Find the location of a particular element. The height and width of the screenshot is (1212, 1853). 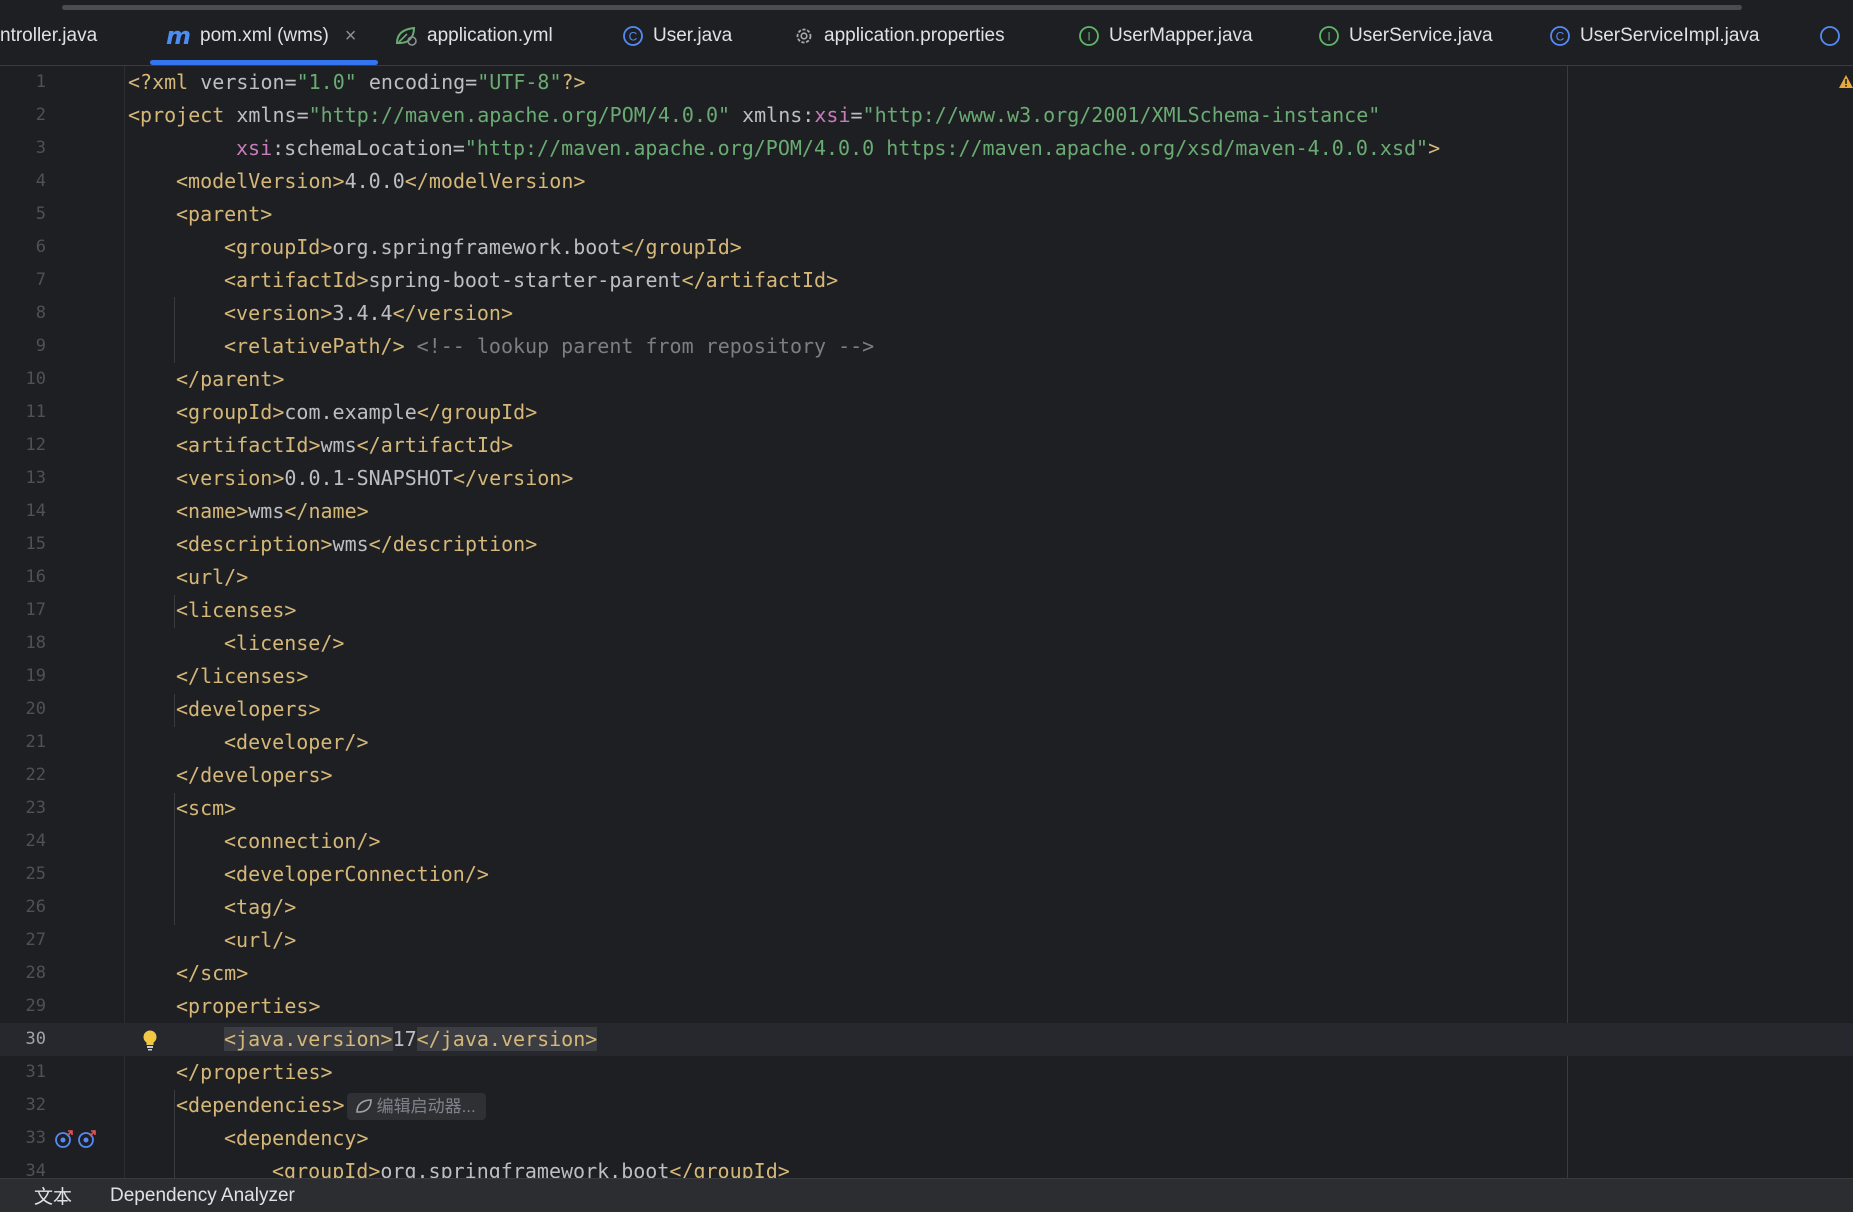

code-text: <artifactId>wms</artifactId> is located at coordinates (344, 445).